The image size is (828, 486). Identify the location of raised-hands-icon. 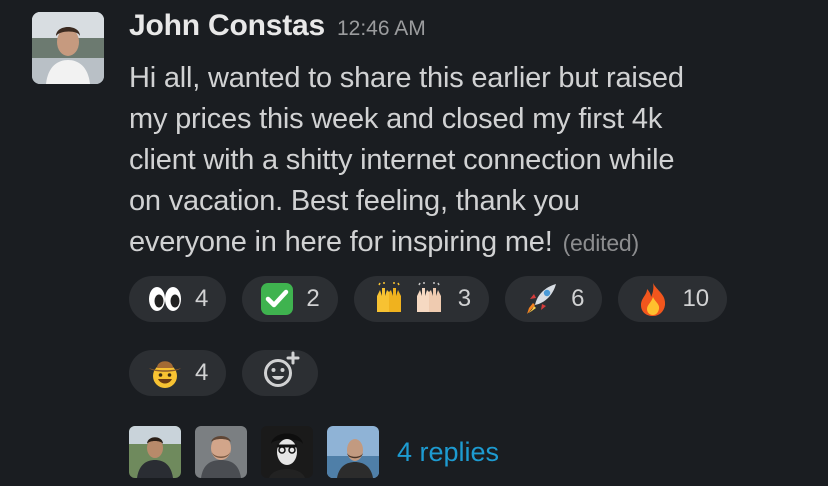
(409, 299).